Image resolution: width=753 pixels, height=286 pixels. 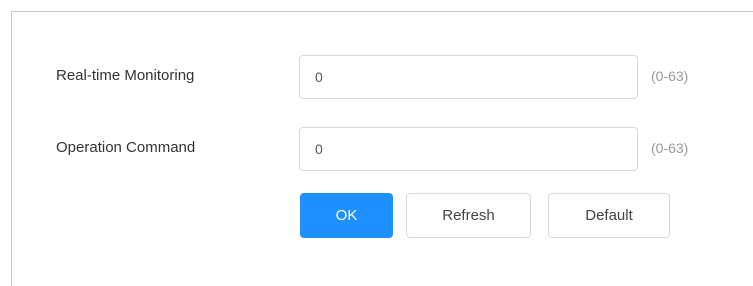 What do you see at coordinates (126, 147) in the screenshot?
I see `operation-command-label: Operation Command` at bounding box center [126, 147].